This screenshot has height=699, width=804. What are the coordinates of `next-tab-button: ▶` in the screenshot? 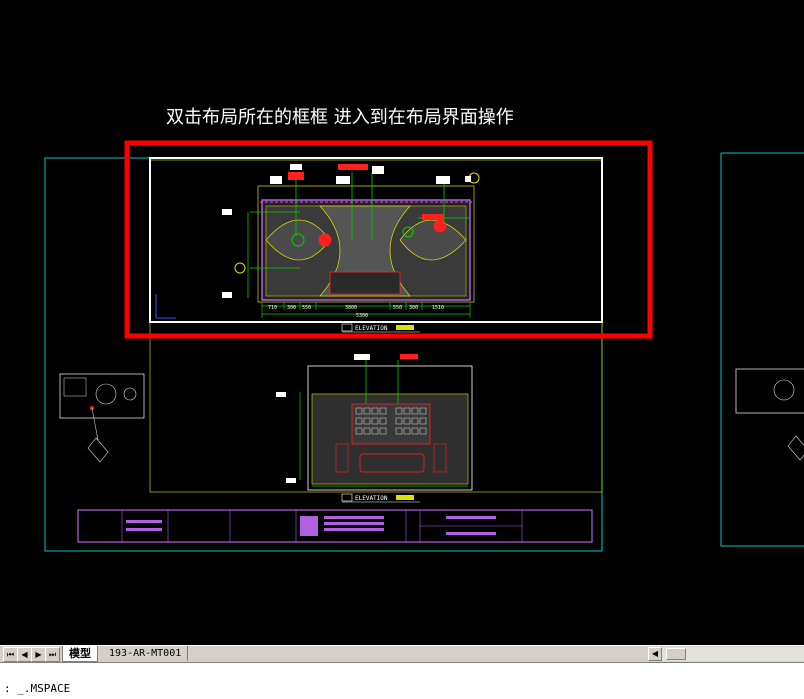 It's located at (38, 654).